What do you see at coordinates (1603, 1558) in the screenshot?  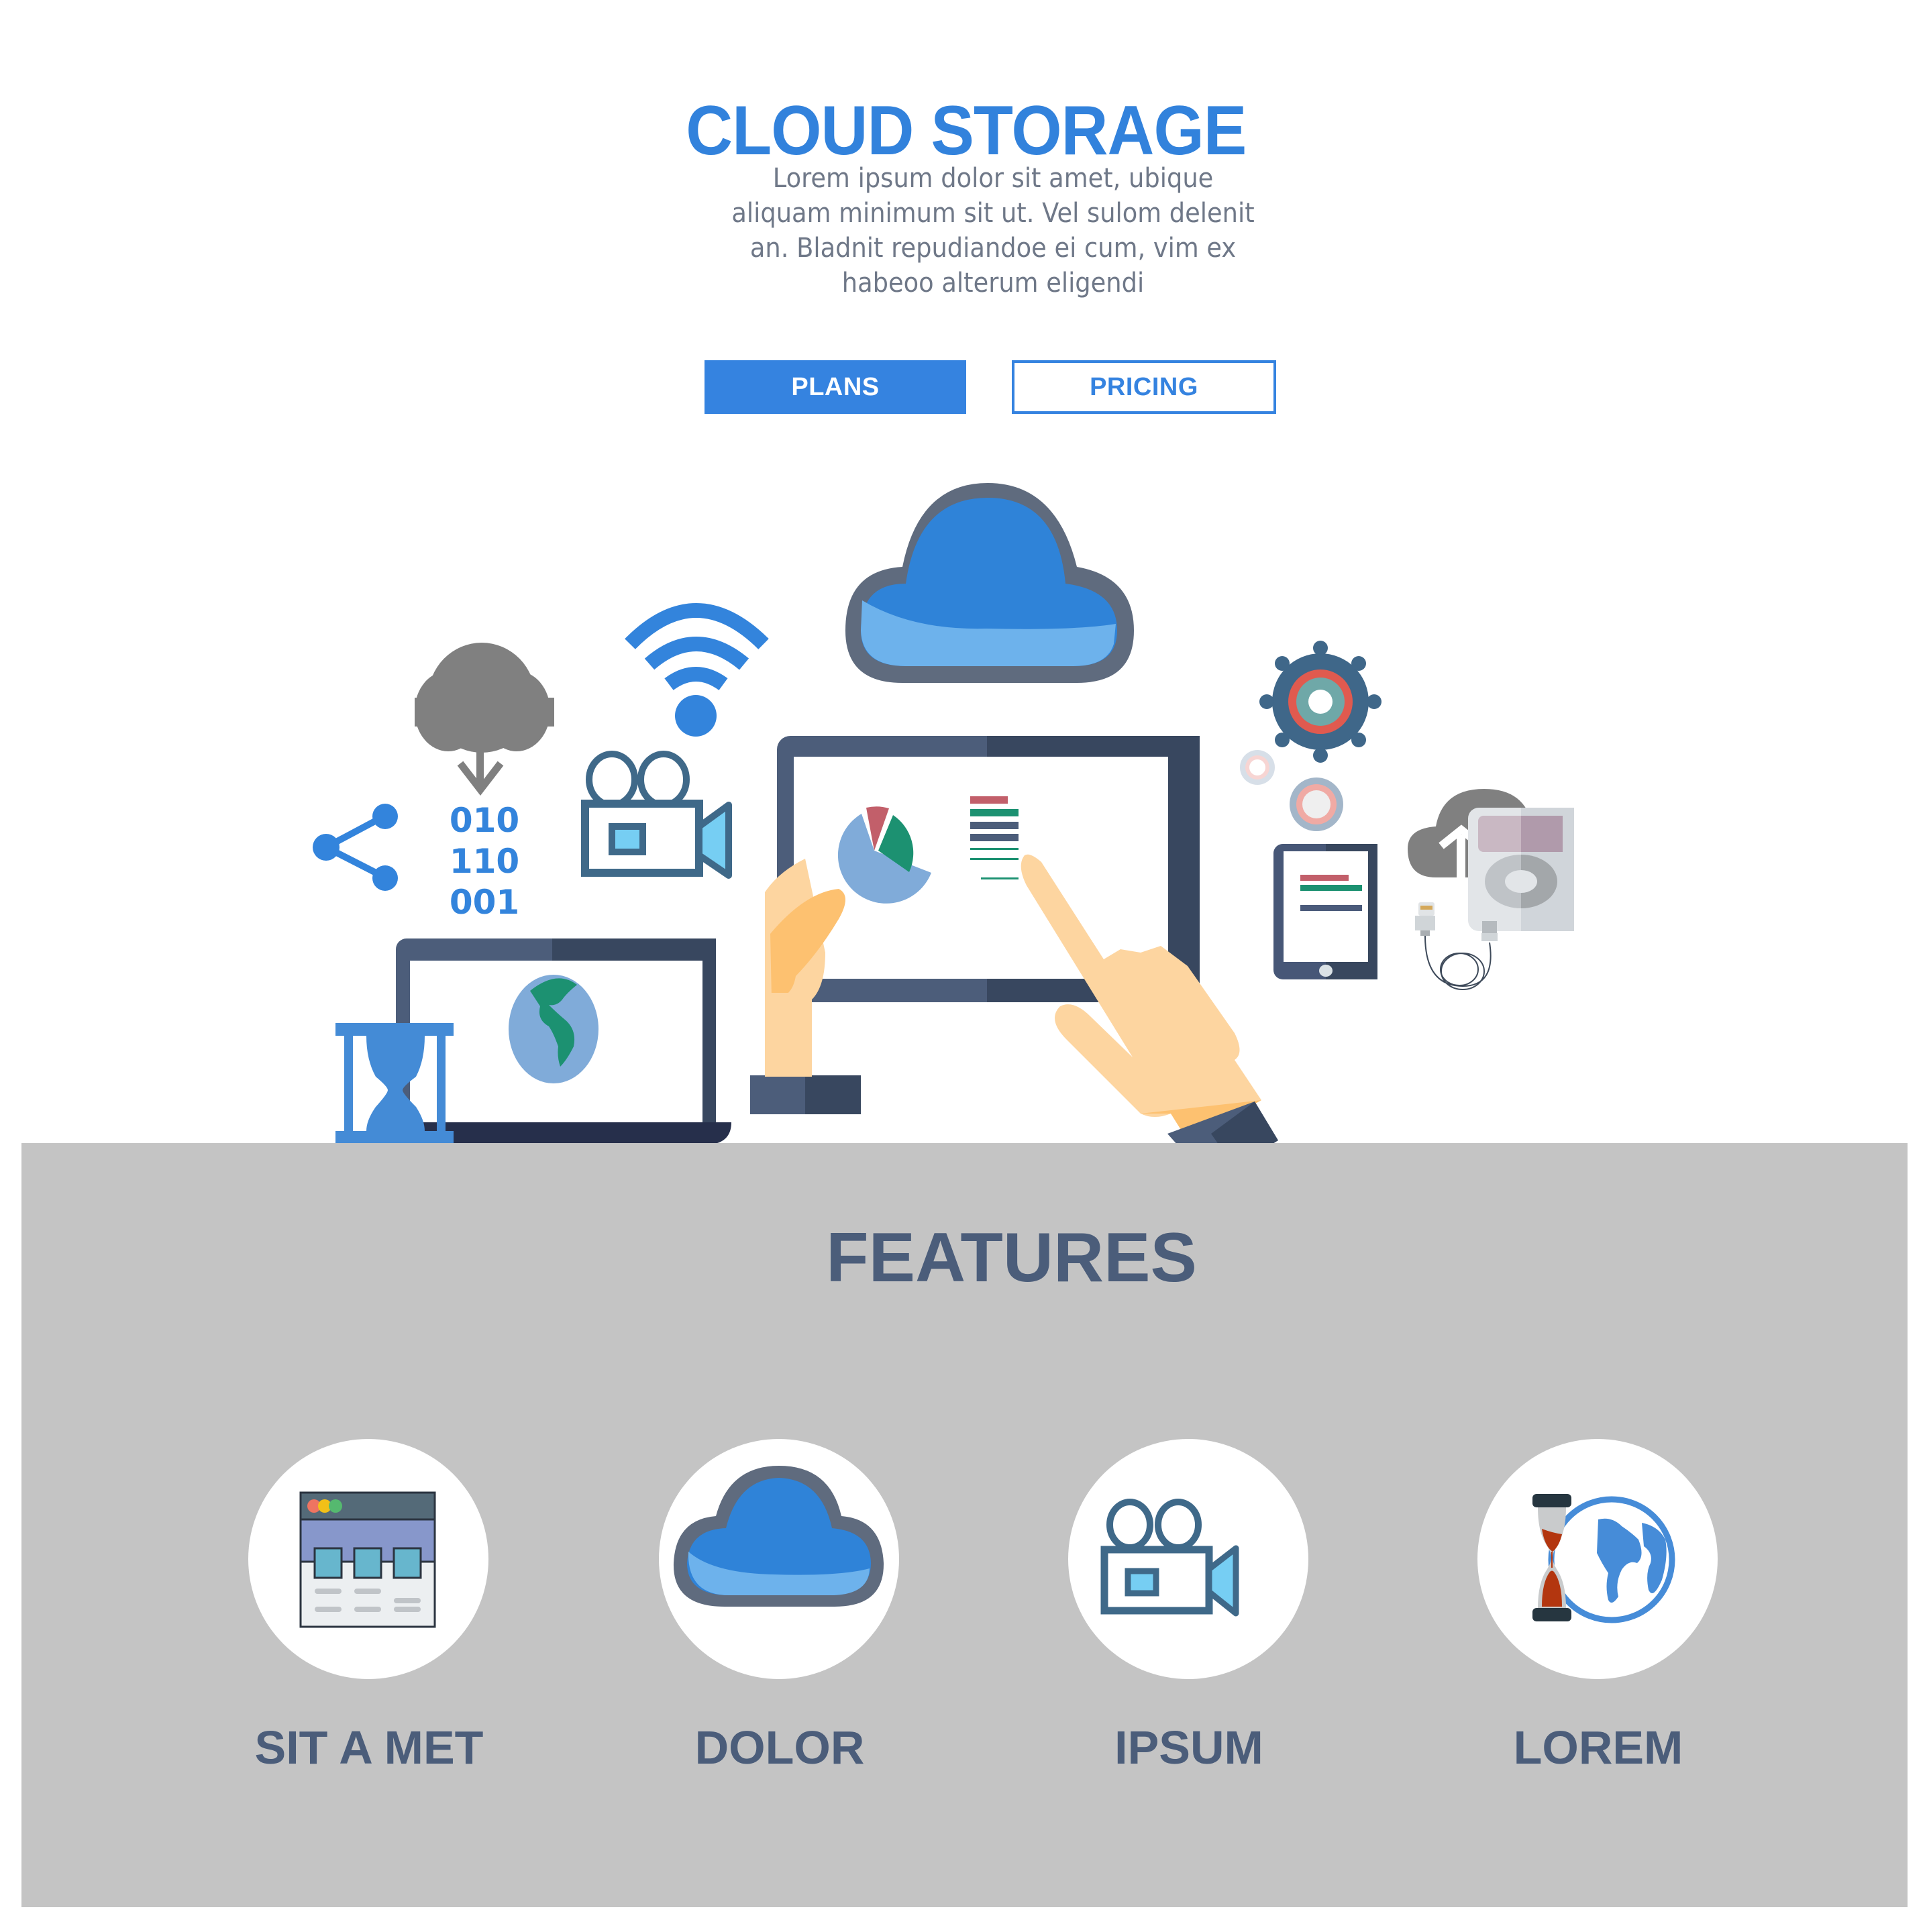 I see `hourglass-globe-icon` at bounding box center [1603, 1558].